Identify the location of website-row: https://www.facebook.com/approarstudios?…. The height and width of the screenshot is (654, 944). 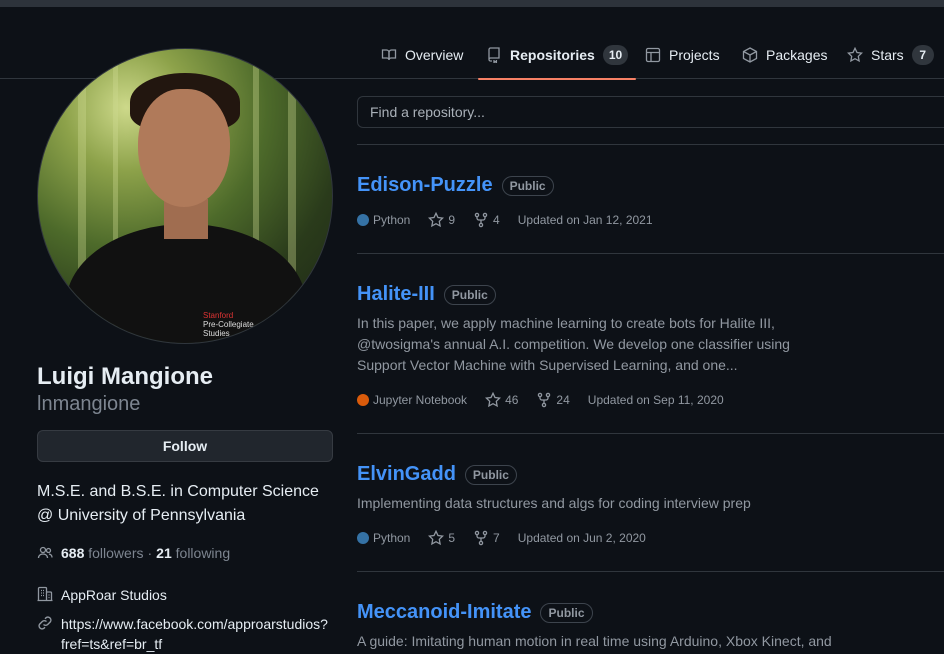
(182, 634).